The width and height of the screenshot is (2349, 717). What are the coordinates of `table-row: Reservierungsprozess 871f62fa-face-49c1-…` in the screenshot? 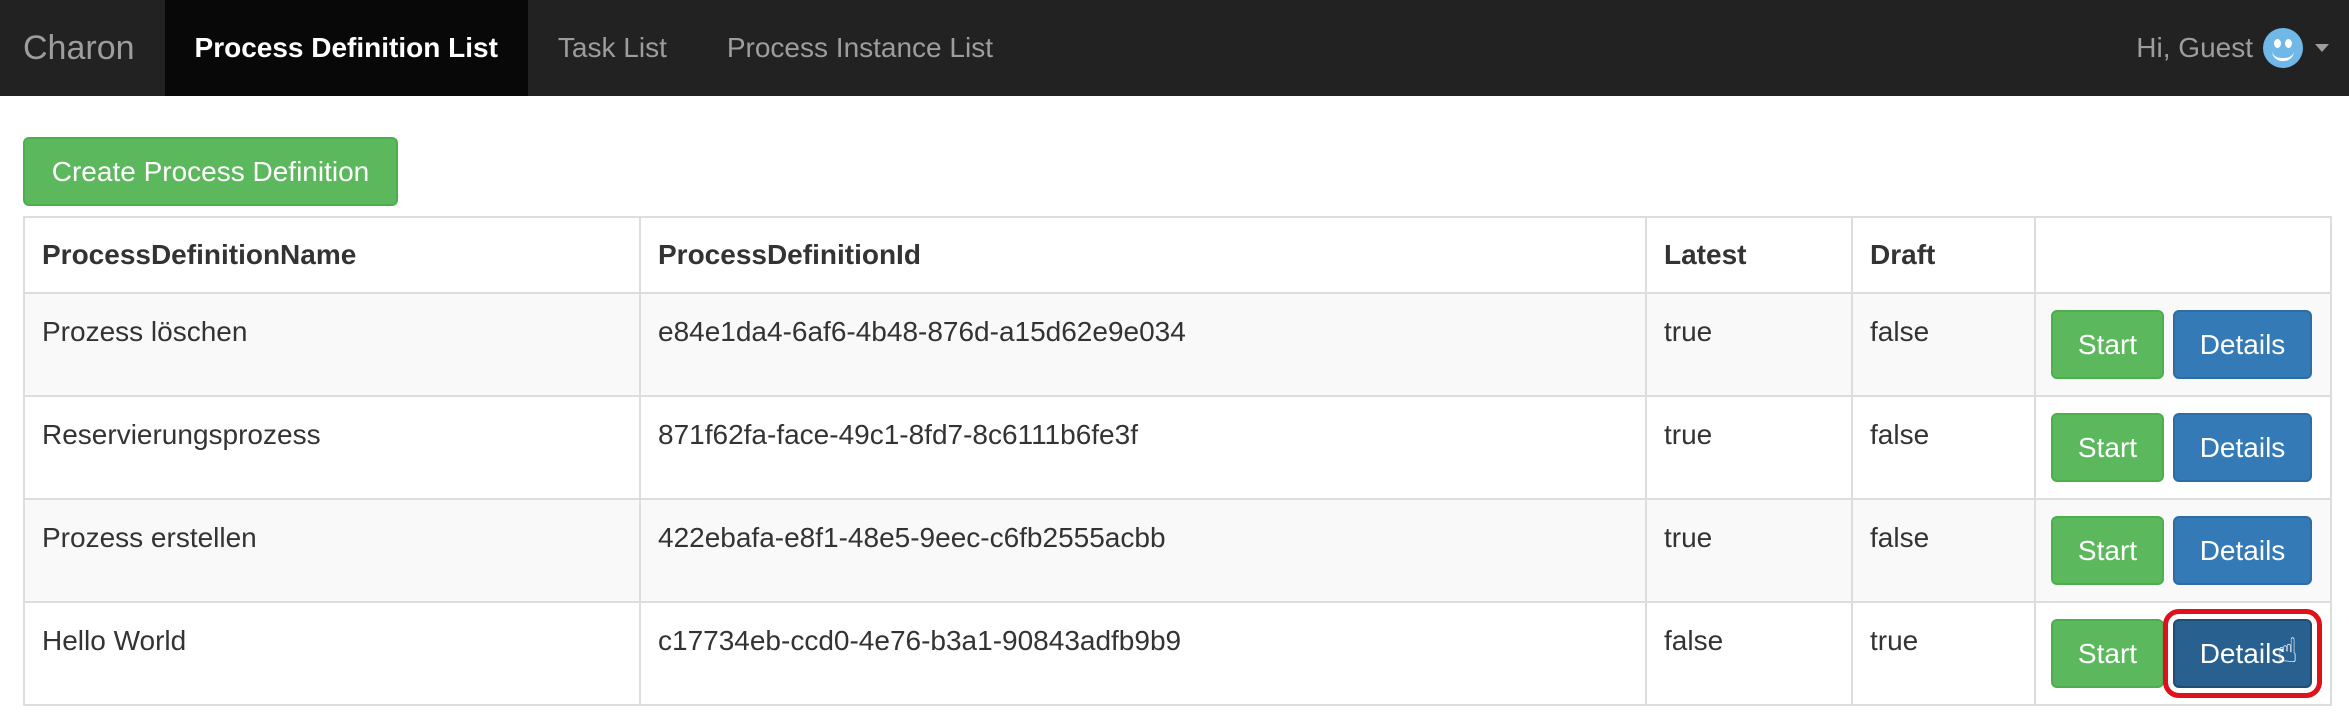 It's located at (1177, 447).